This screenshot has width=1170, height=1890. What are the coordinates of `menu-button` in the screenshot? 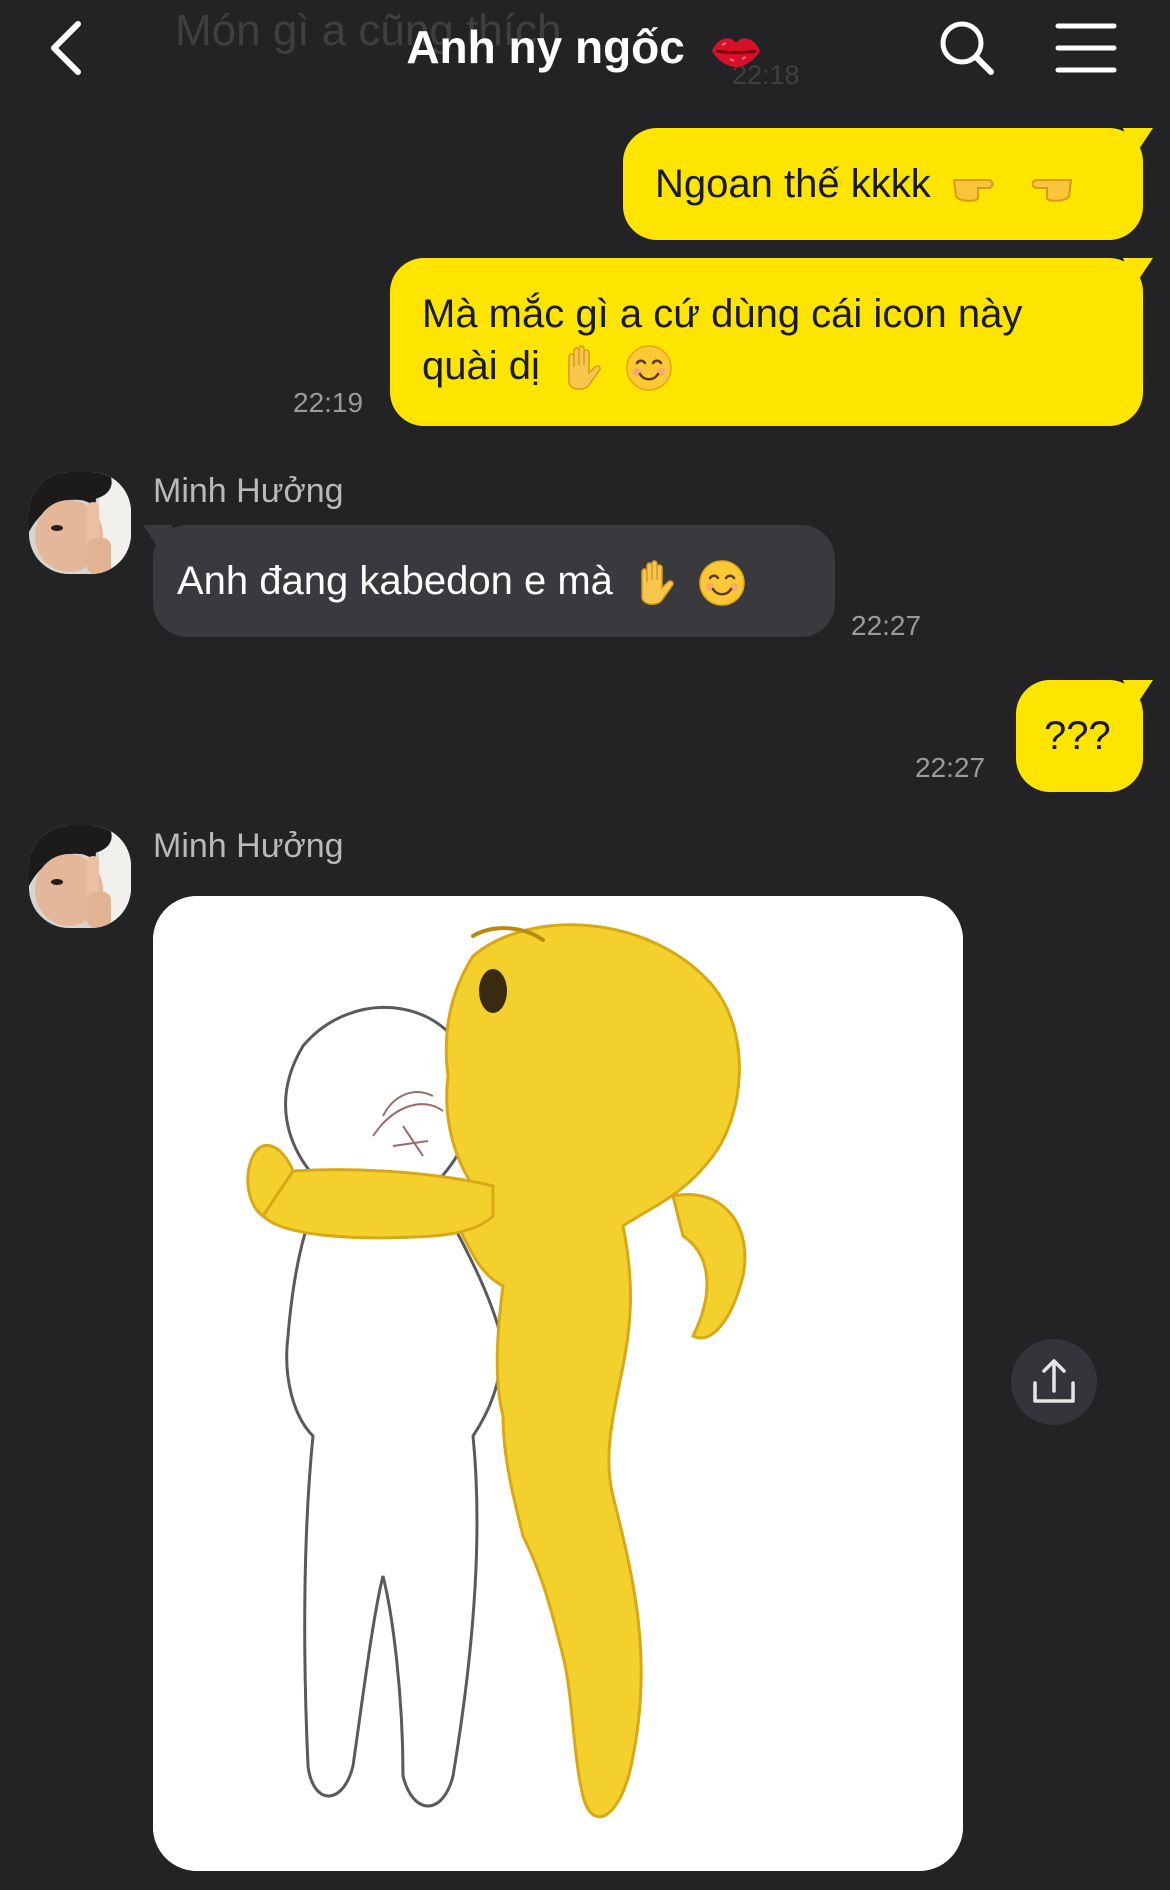 It's located at (1086, 48).